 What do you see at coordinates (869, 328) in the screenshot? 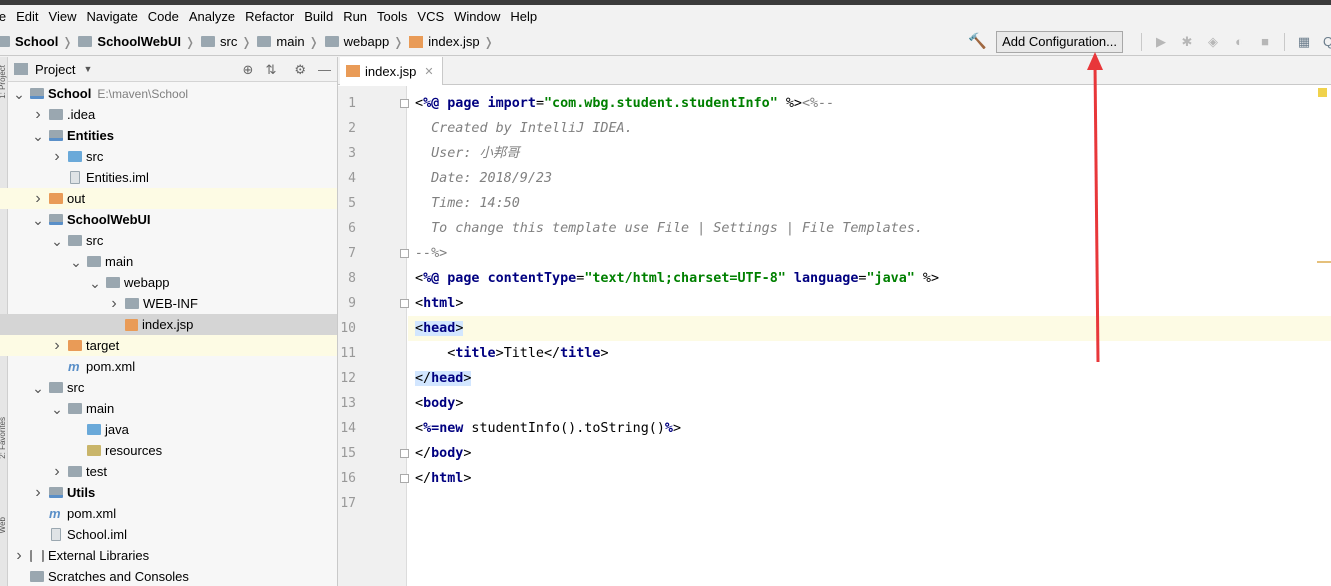
I see `code-line: <head>` at bounding box center [869, 328].